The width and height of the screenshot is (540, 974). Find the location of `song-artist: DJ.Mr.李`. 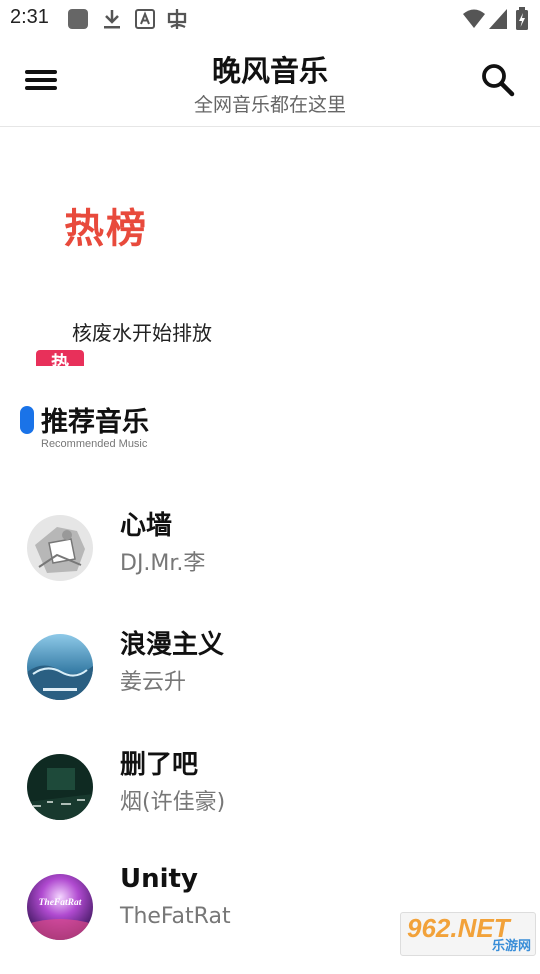

song-artist: DJ.Mr.李 is located at coordinates (163, 563).